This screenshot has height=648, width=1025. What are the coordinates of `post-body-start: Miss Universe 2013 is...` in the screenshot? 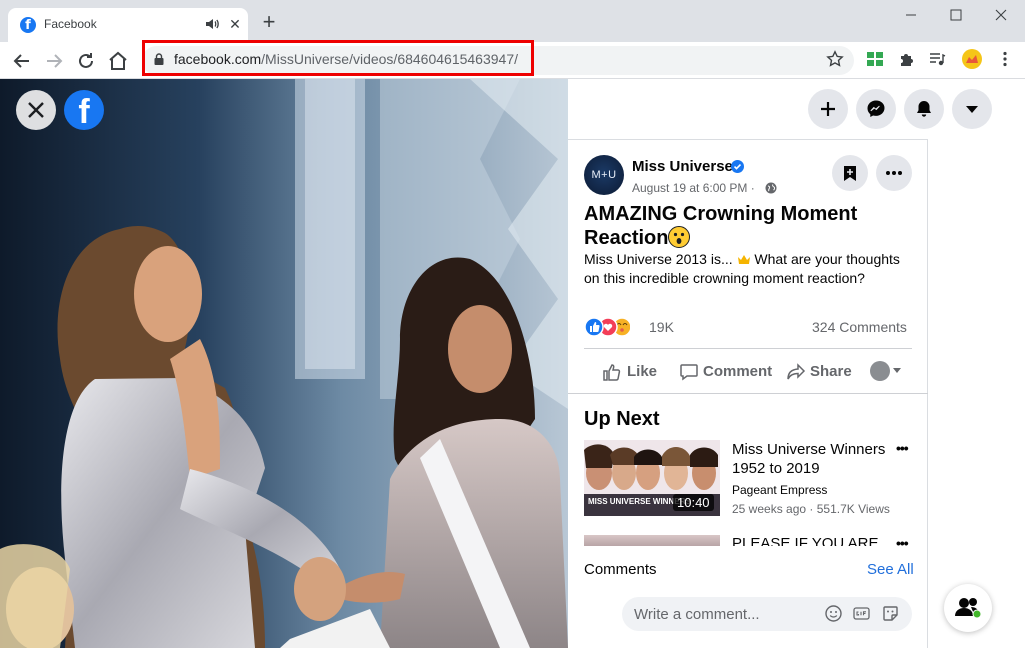 It's located at (660, 259).